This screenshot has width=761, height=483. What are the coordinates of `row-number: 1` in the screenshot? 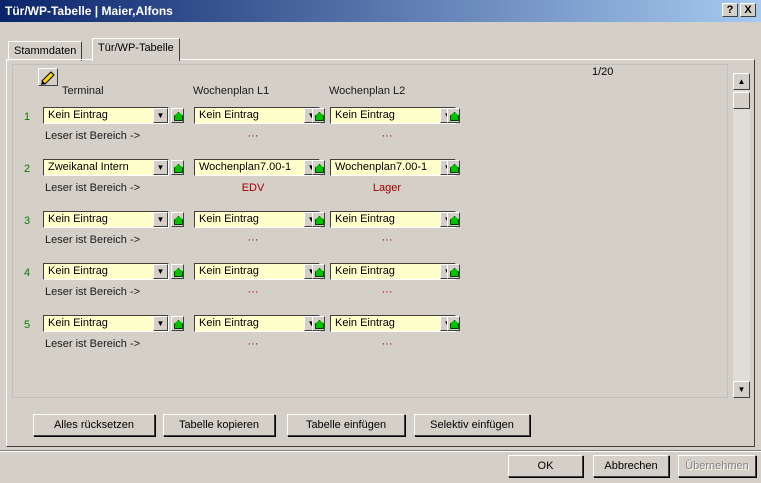 It's located at (27, 117).